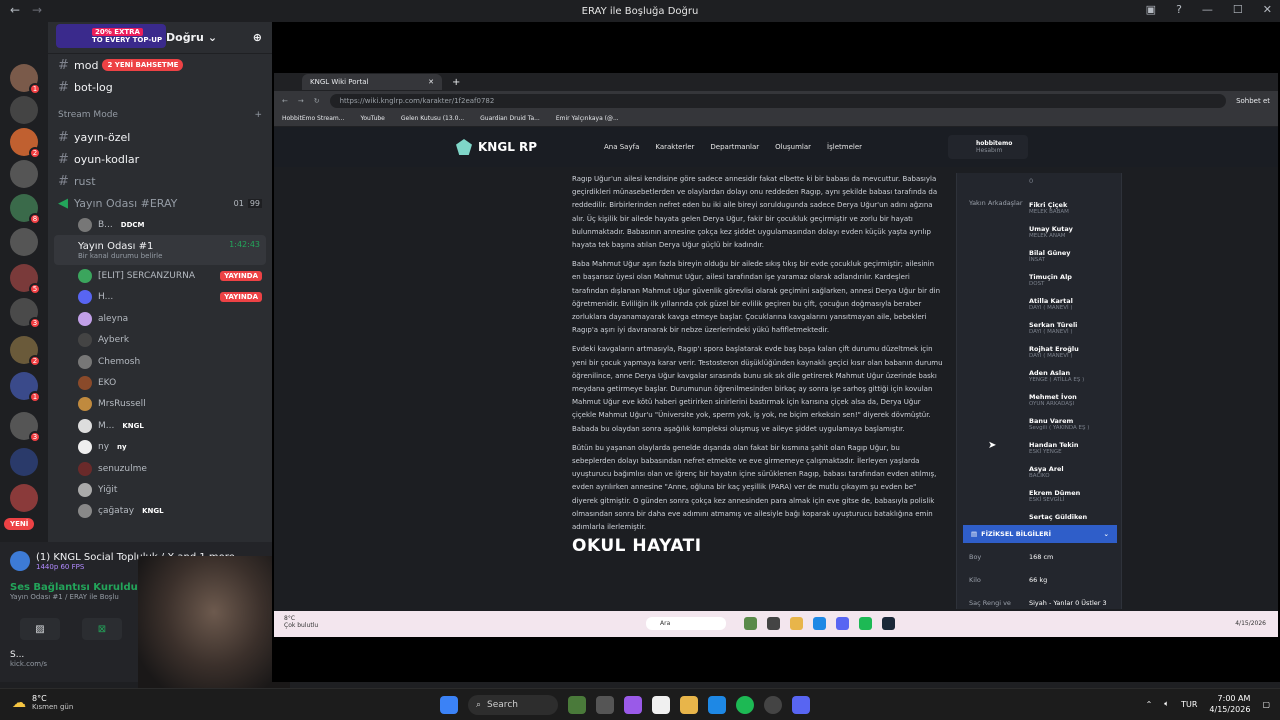  I want to click on minimize-icon: —, so click(1207, 9).